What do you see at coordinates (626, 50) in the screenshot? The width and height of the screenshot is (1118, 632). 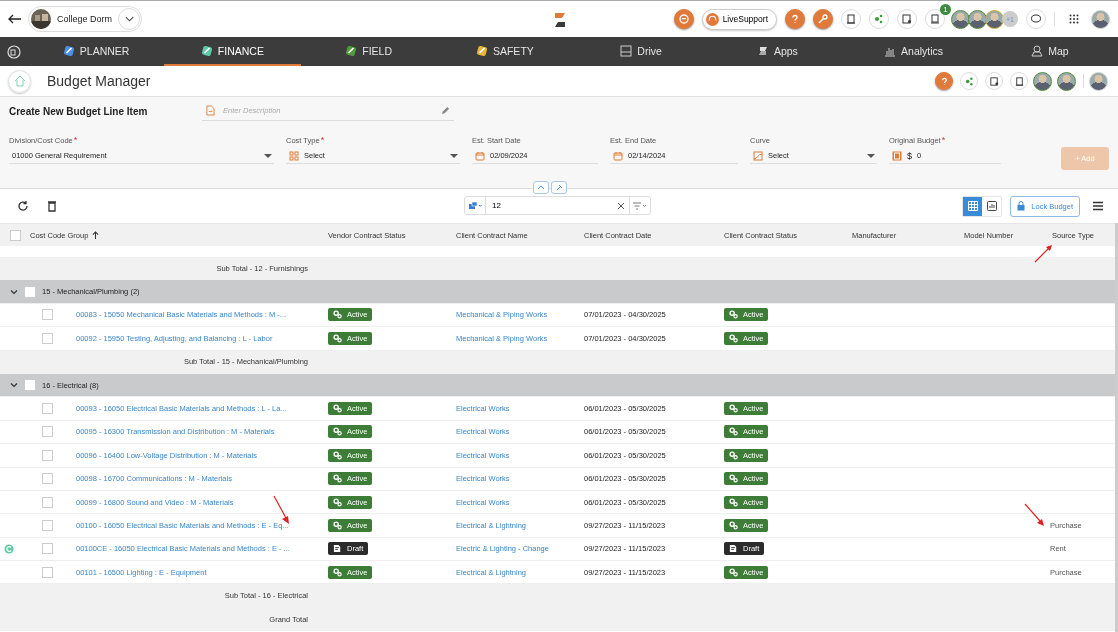 I see `drive-icon` at bounding box center [626, 50].